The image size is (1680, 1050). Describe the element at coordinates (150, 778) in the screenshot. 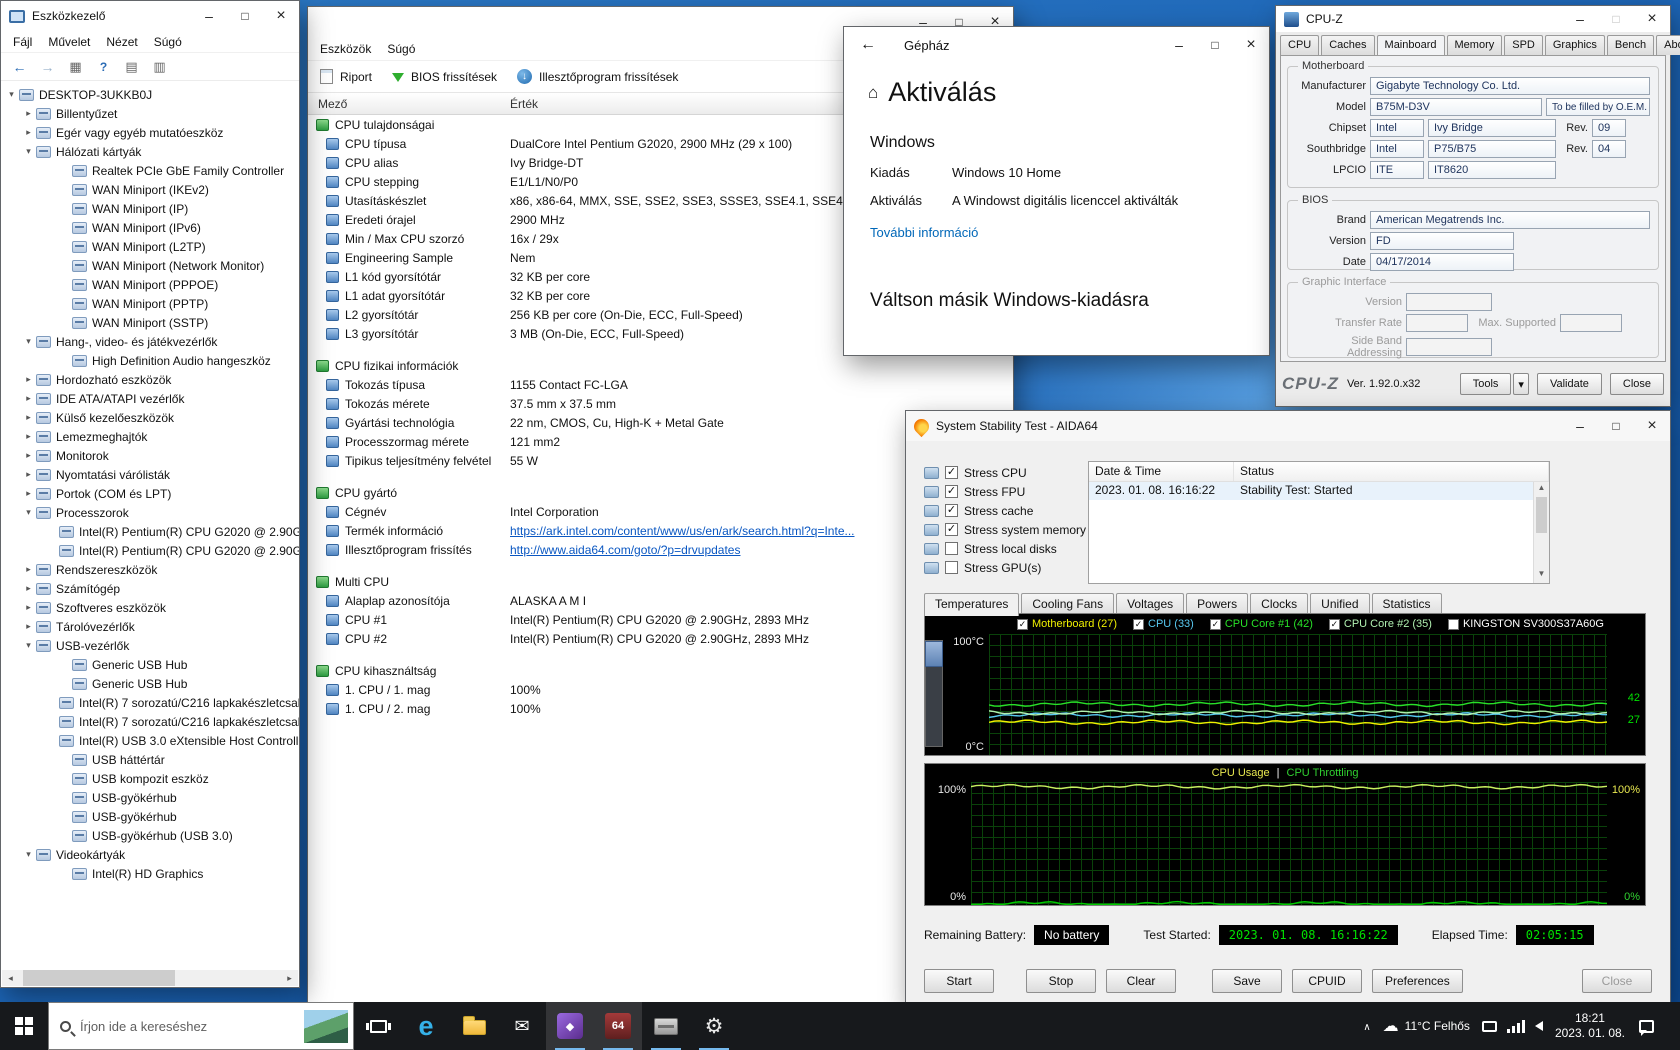

I see `tree-item: USB kompozit eszköz` at that location.